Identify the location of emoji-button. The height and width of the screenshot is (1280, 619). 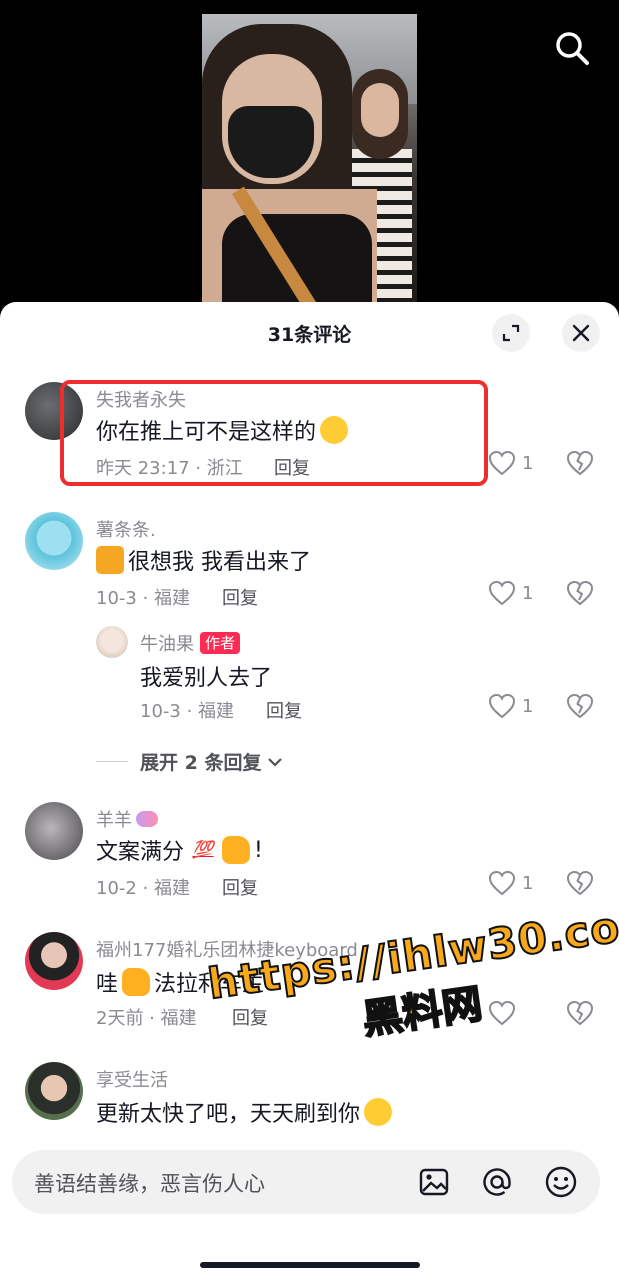
(561, 1182).